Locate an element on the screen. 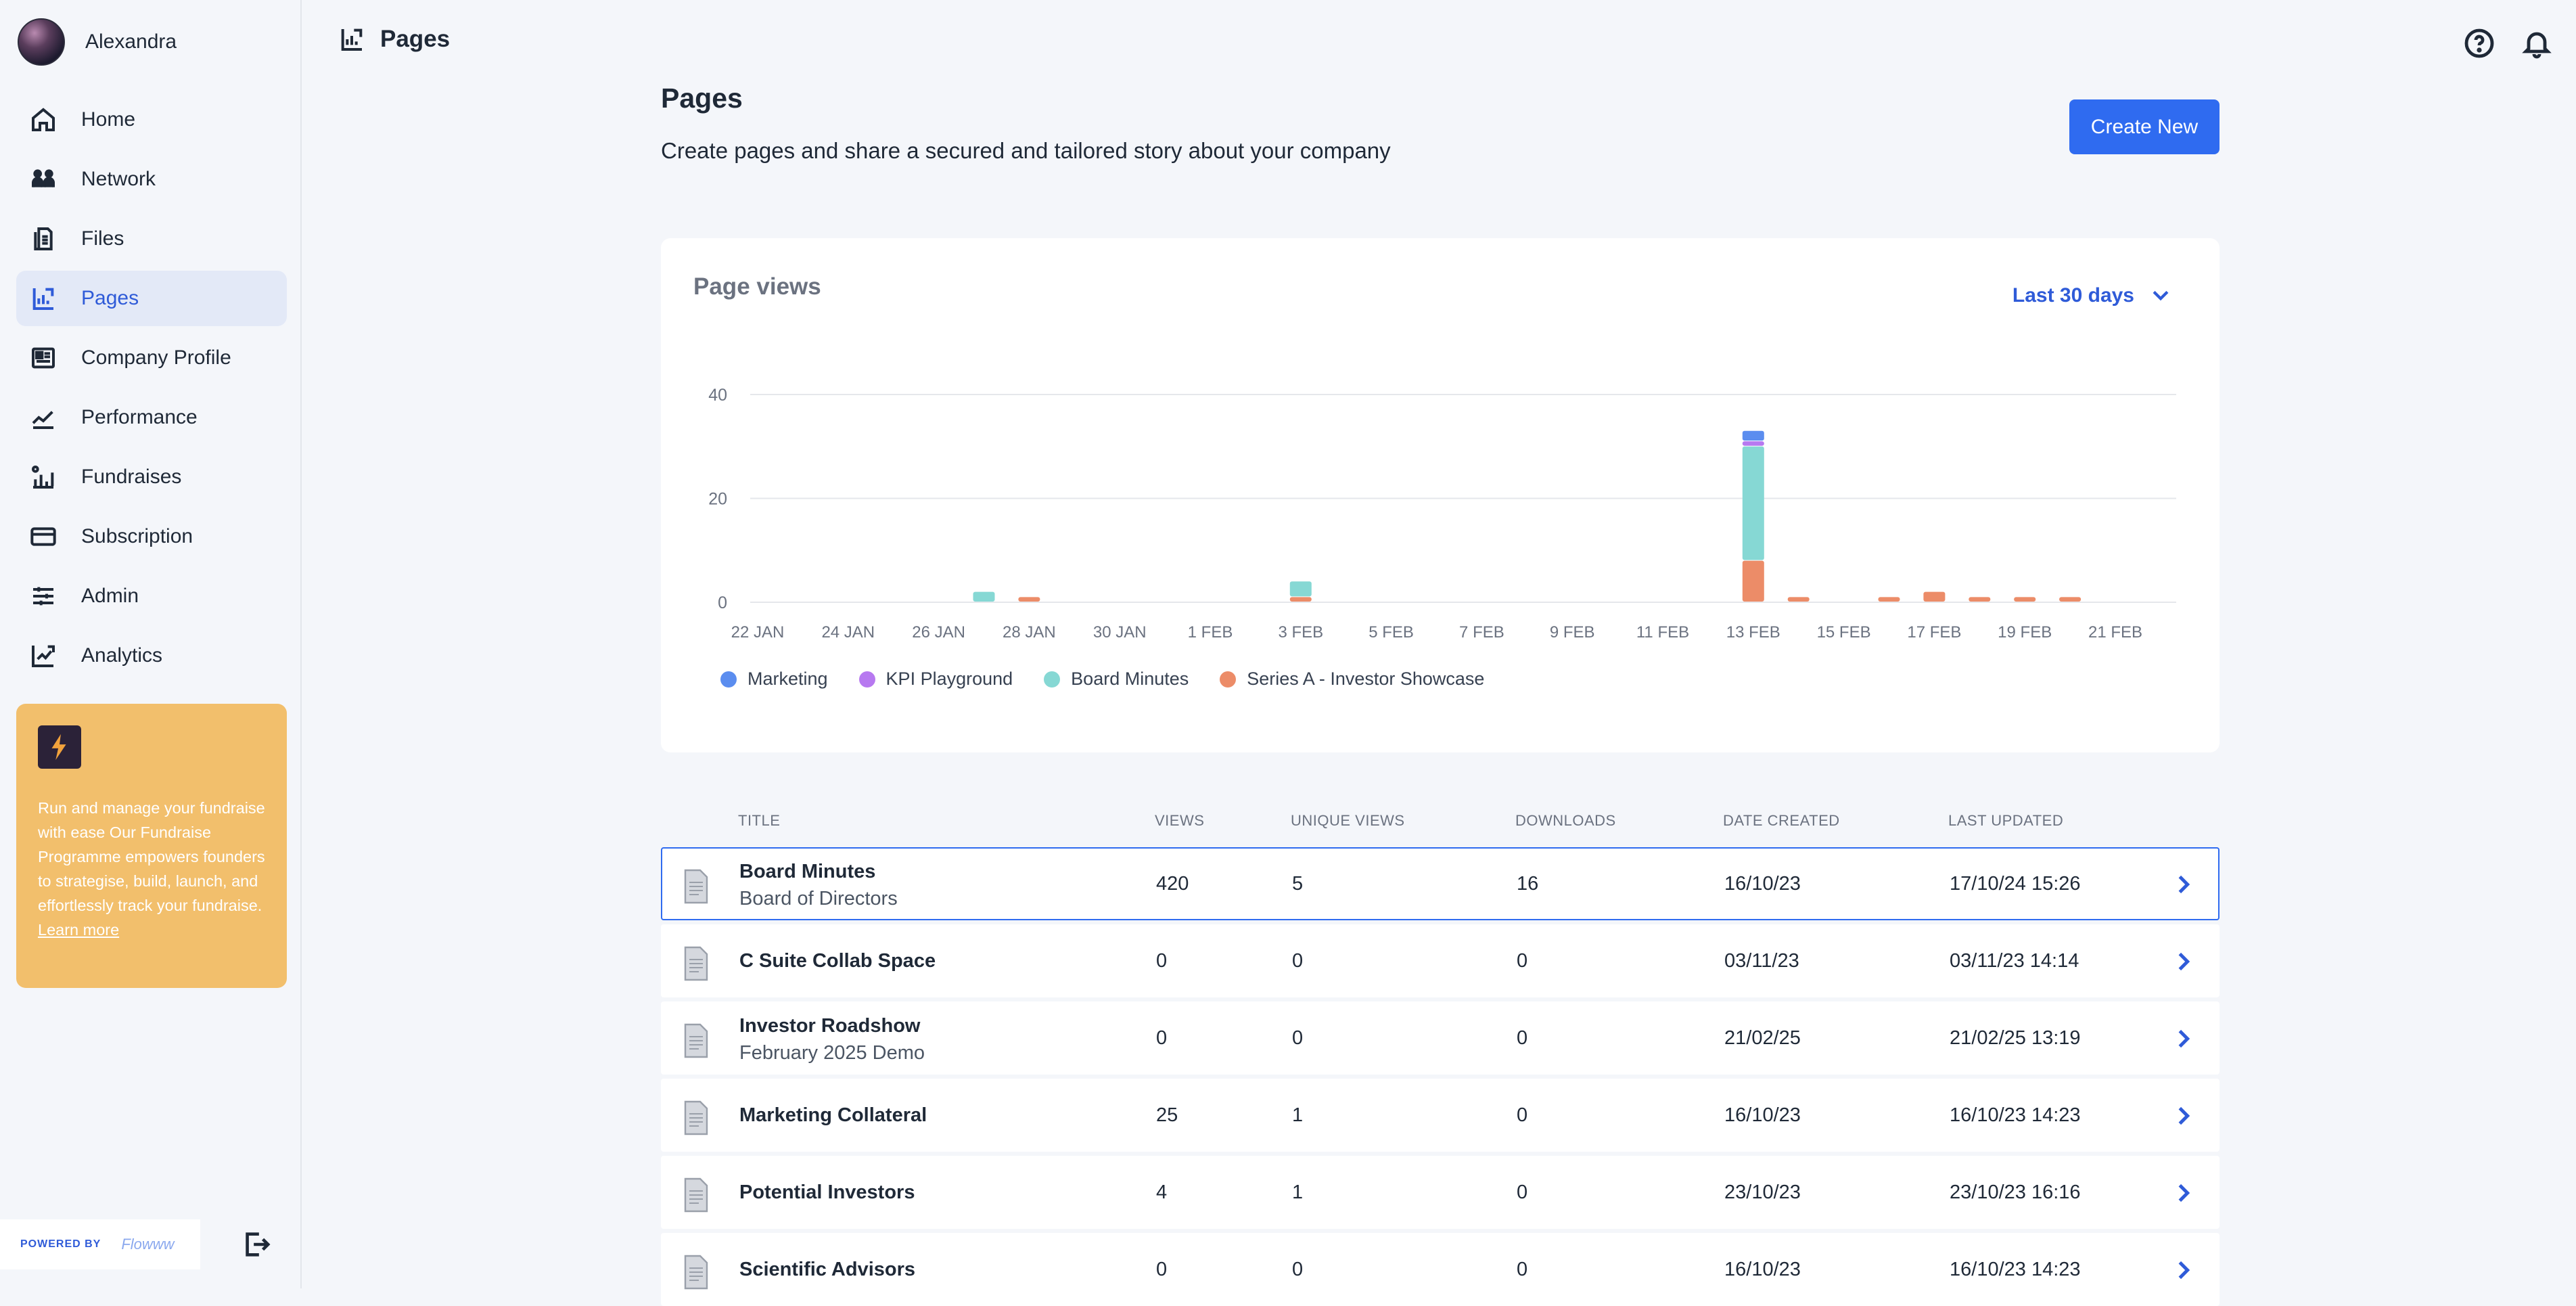  legend-item-board-minutes: Board Minutes is located at coordinates (1116, 679).